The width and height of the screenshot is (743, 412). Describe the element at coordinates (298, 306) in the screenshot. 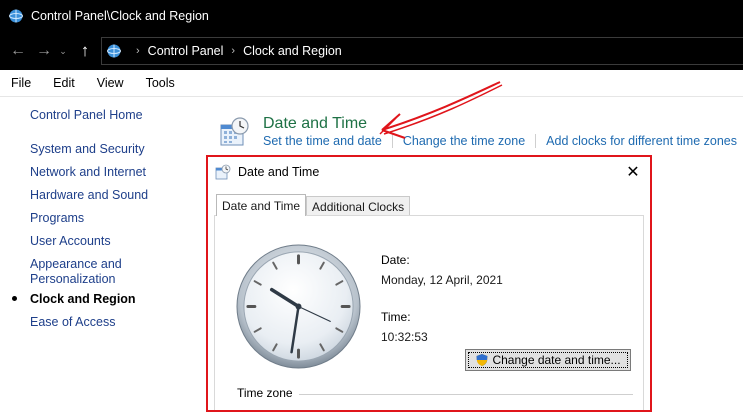

I see `analog-clock-icon` at that location.